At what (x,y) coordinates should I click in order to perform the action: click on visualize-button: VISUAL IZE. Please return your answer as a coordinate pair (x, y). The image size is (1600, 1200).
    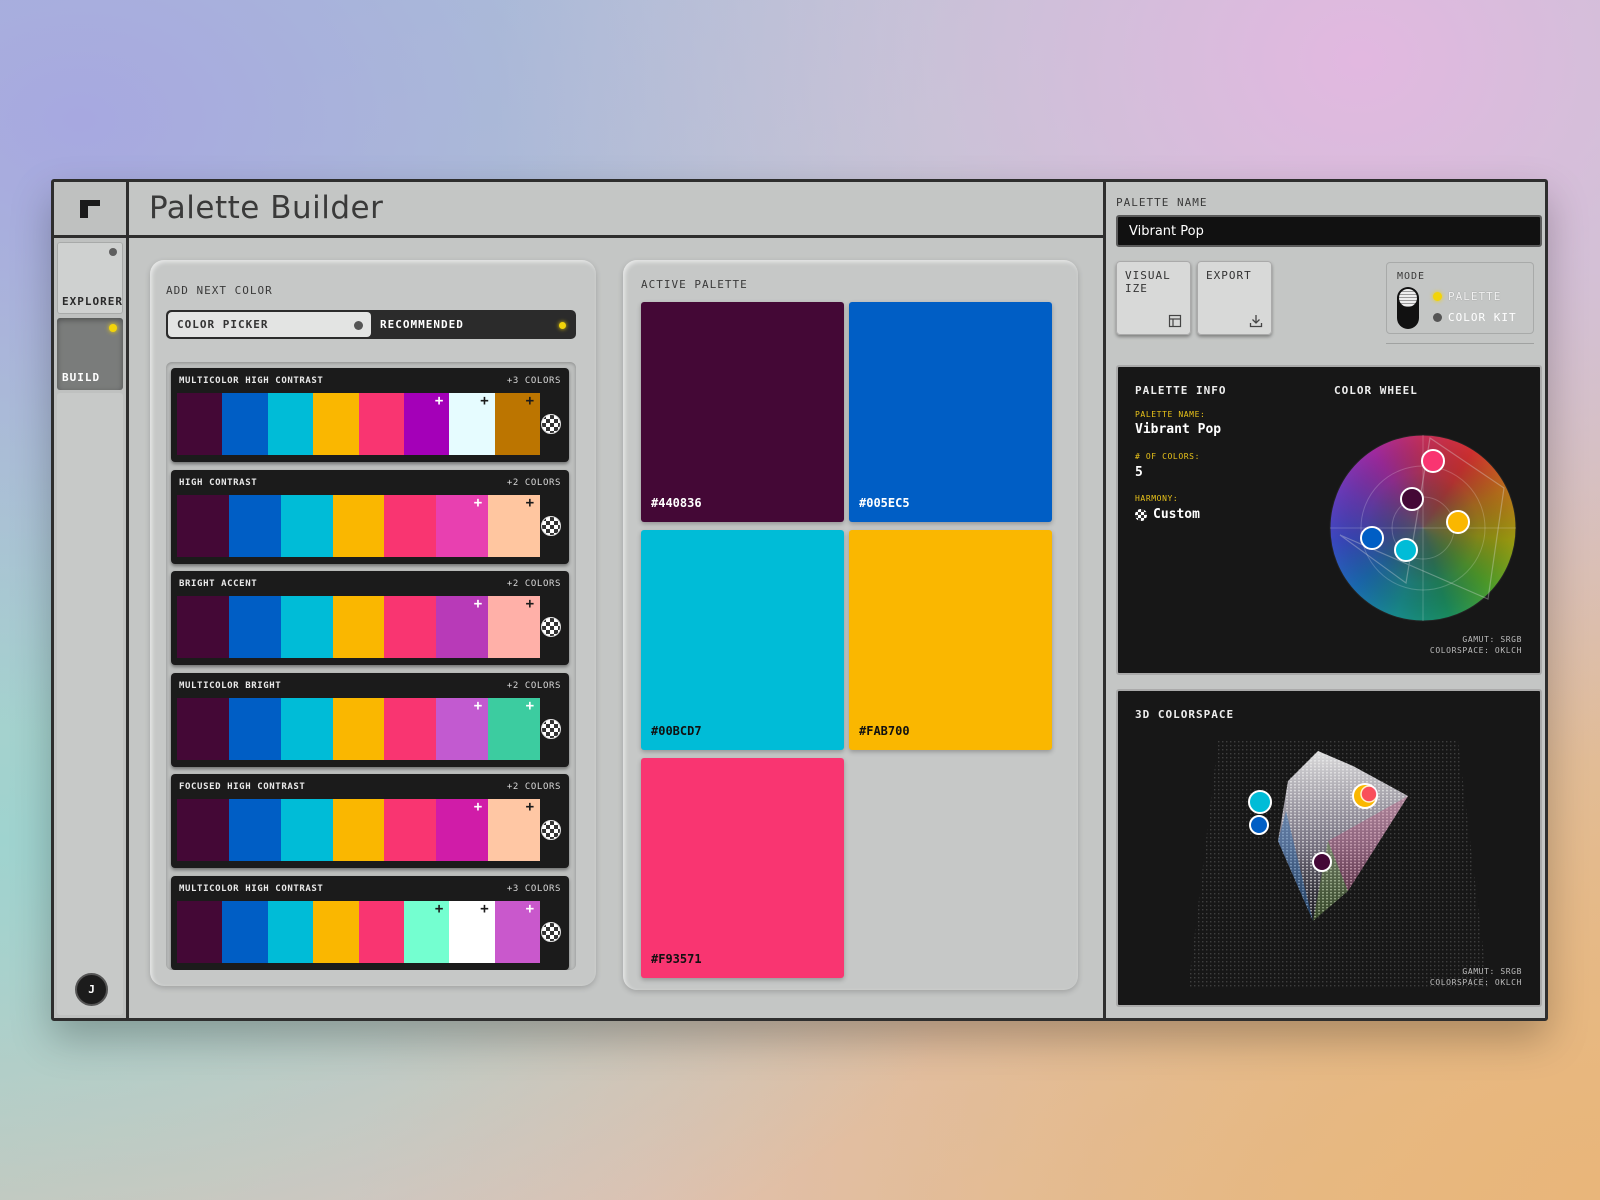
    Looking at the image, I should click on (1153, 298).